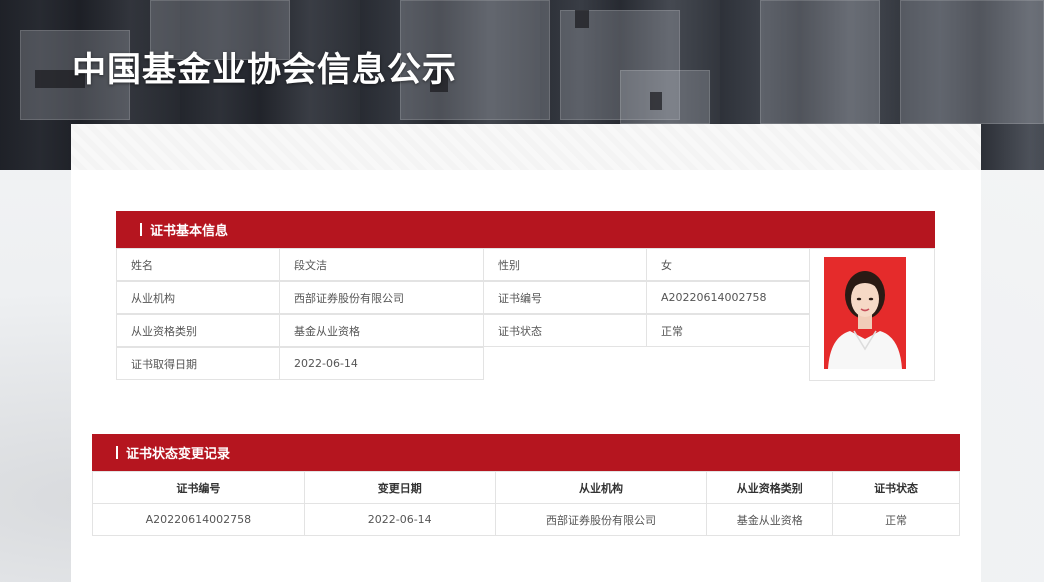 The image size is (1044, 582). Describe the element at coordinates (264, 70) in the screenshot. I see `site-title: 中国基金业协会信息公示` at that location.